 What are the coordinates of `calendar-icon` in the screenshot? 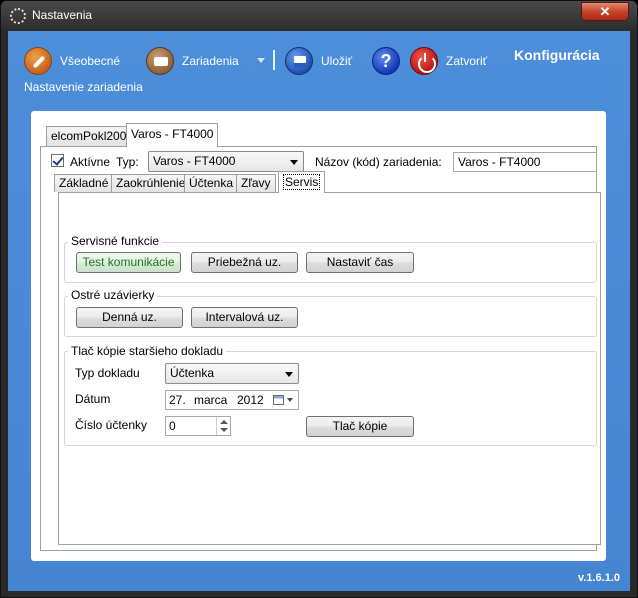 It's located at (278, 400).